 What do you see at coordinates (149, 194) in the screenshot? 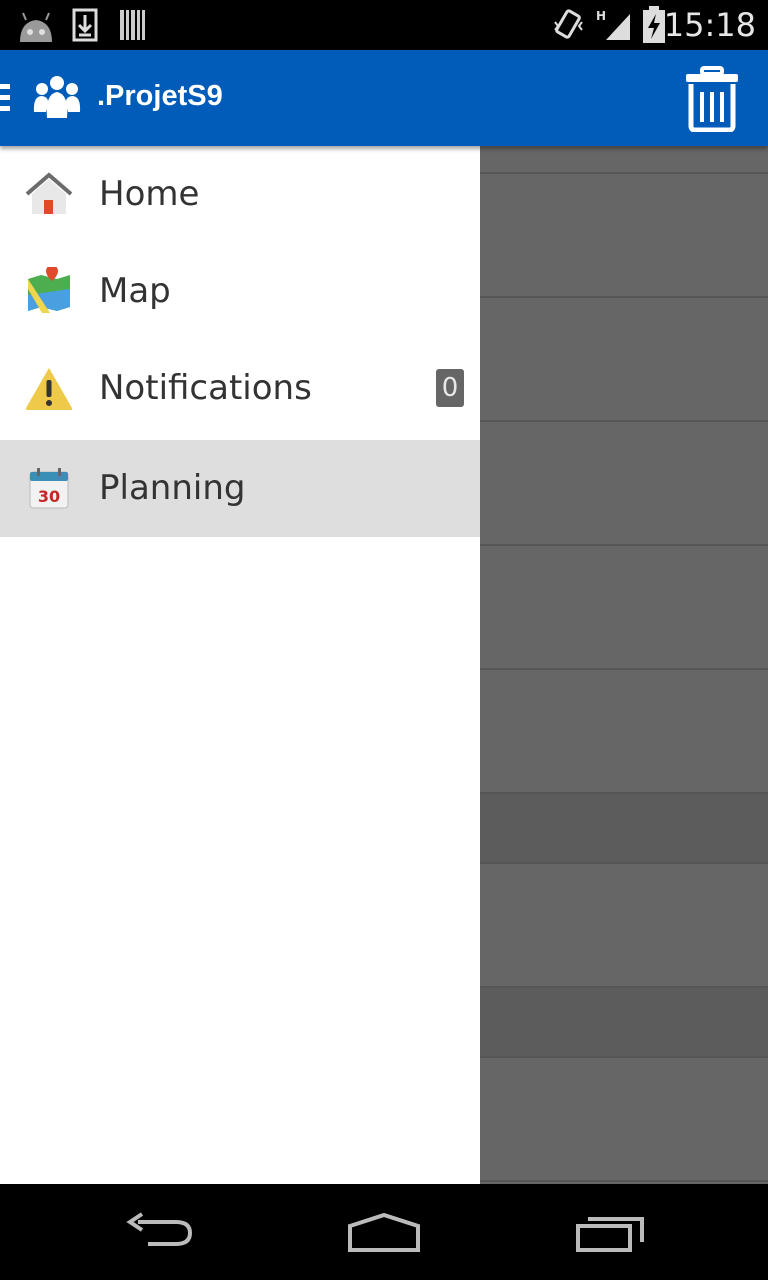
I see `drawer-item-label: Home` at bounding box center [149, 194].